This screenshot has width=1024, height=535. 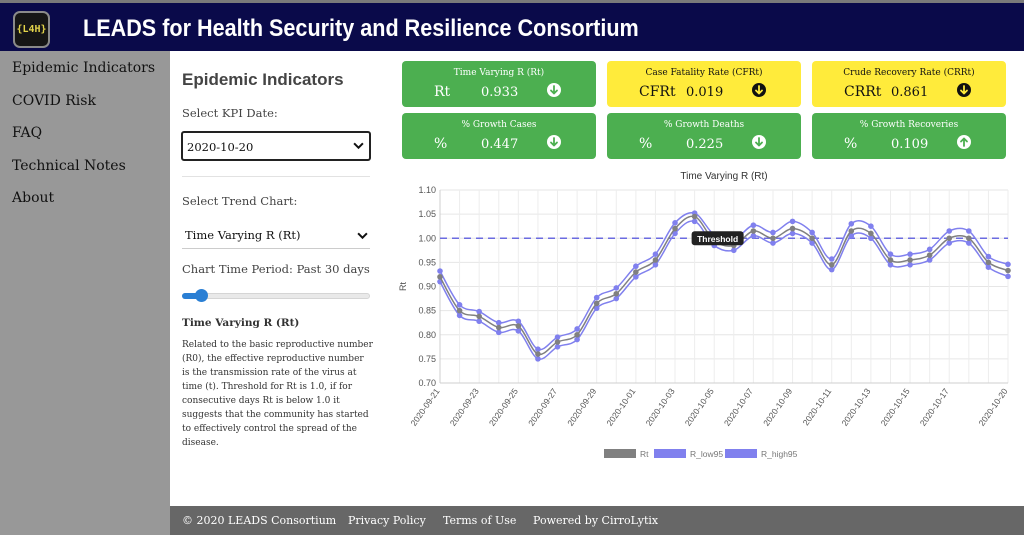 What do you see at coordinates (427, 262) in the screenshot?
I see `y-tick-label: 0.95` at bounding box center [427, 262].